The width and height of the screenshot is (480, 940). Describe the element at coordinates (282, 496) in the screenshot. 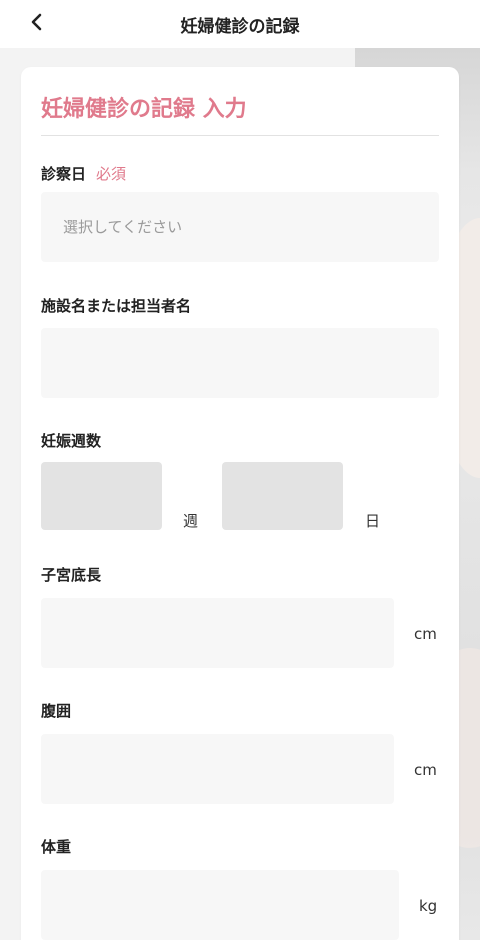

I see `gestational-days-input` at that location.